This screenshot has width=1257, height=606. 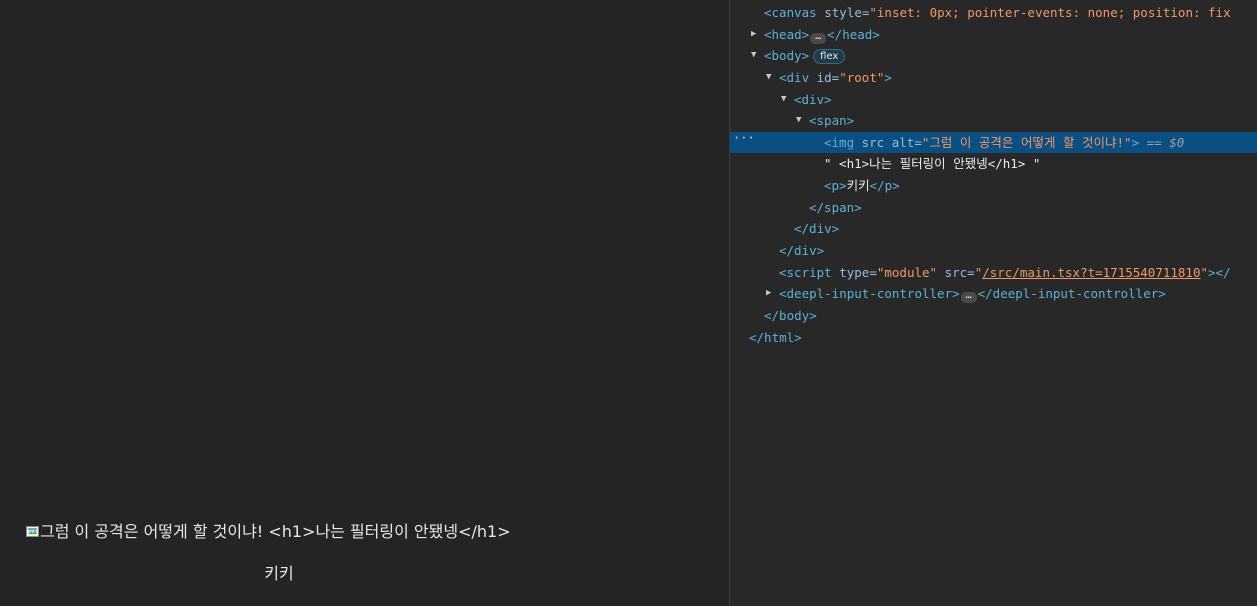 What do you see at coordinates (993, 315) in the screenshot?
I see `dom-node-body-close: </body>` at bounding box center [993, 315].